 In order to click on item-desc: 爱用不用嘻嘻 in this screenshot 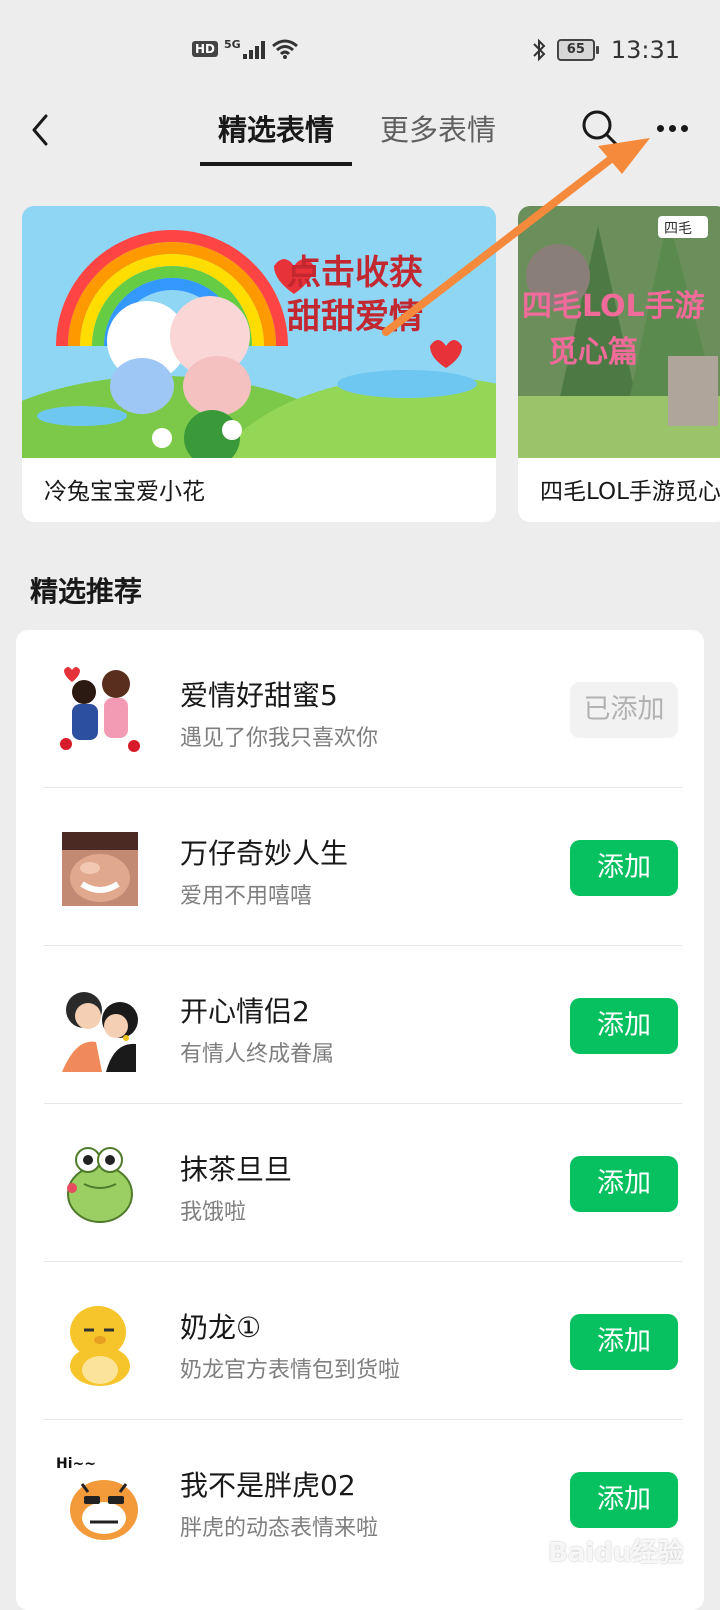, I will do `click(246, 896)`.